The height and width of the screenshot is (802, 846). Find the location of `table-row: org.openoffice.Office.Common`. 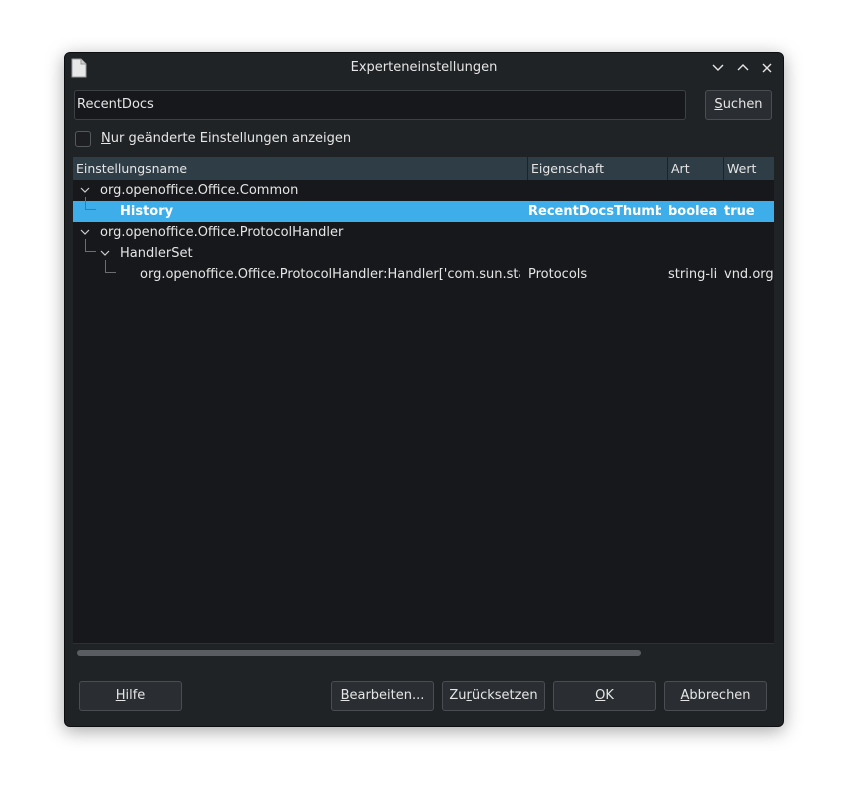

table-row: org.openoffice.Office.Common is located at coordinates (423, 190).